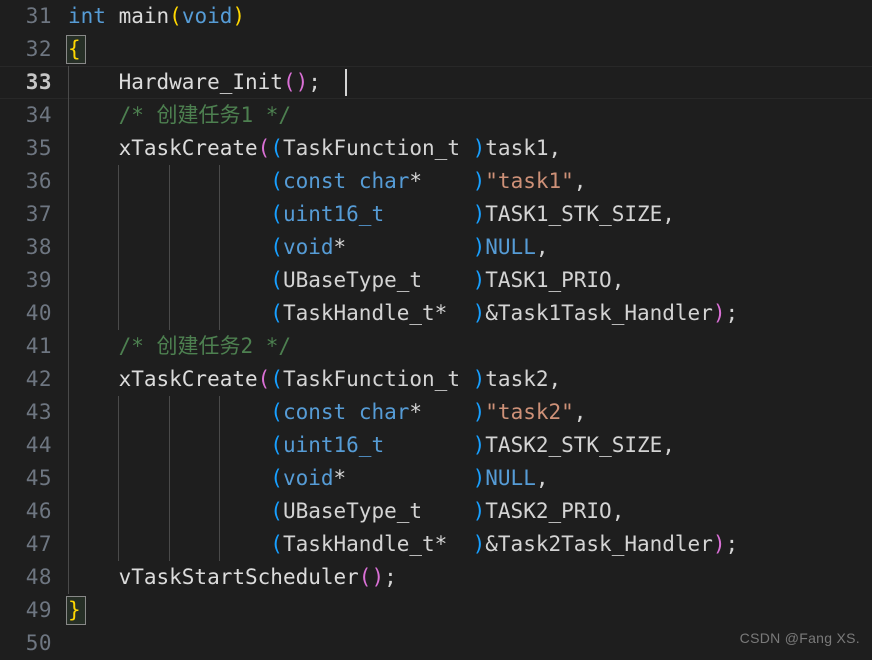 The width and height of the screenshot is (872, 660). I want to click on line-number: 42, so click(26, 379).